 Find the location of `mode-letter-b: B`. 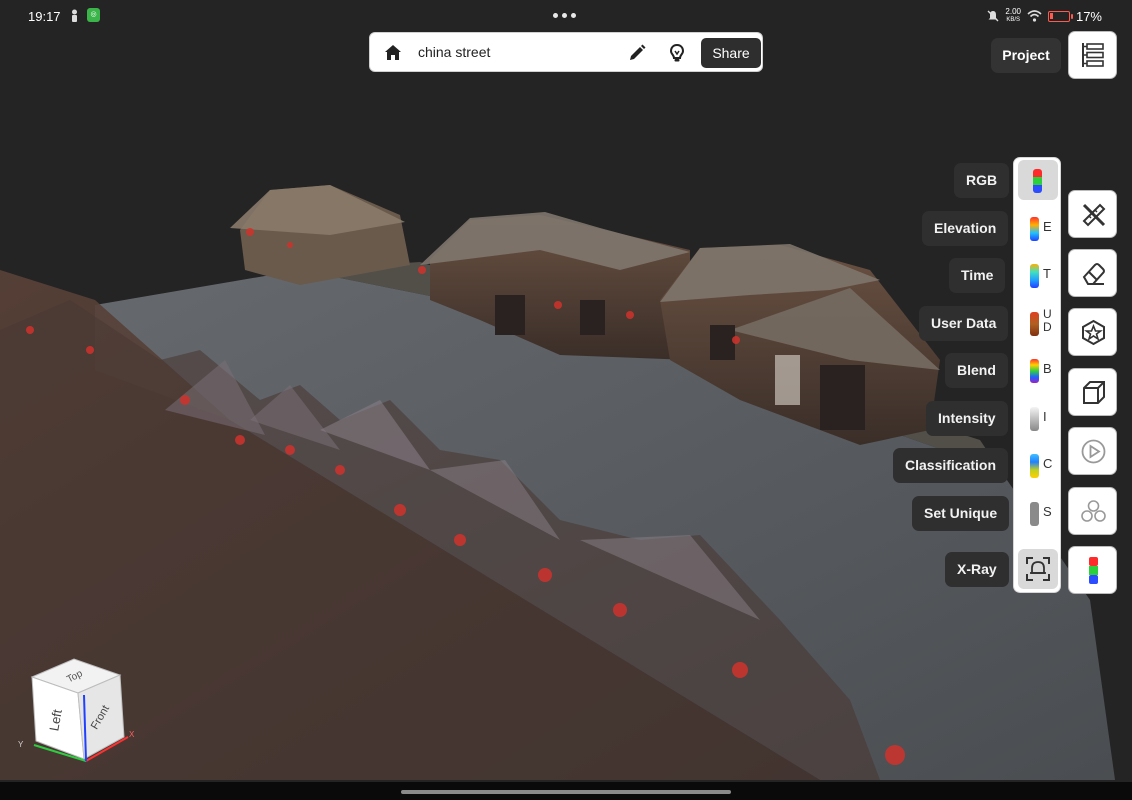

mode-letter-b: B is located at coordinates (1047, 368).